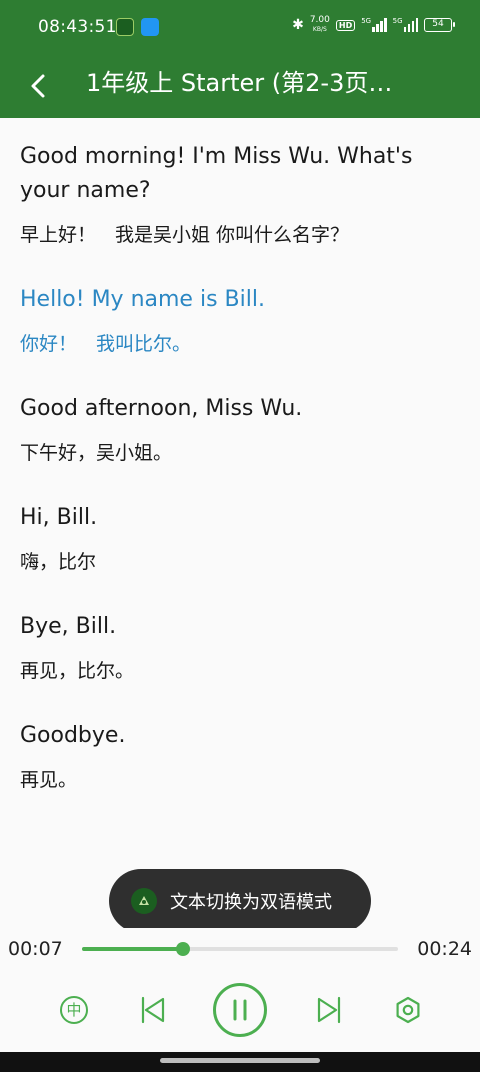  What do you see at coordinates (240, 647) in the screenshot?
I see `transcript-item: Bye, Bill. 再见，比尔。` at bounding box center [240, 647].